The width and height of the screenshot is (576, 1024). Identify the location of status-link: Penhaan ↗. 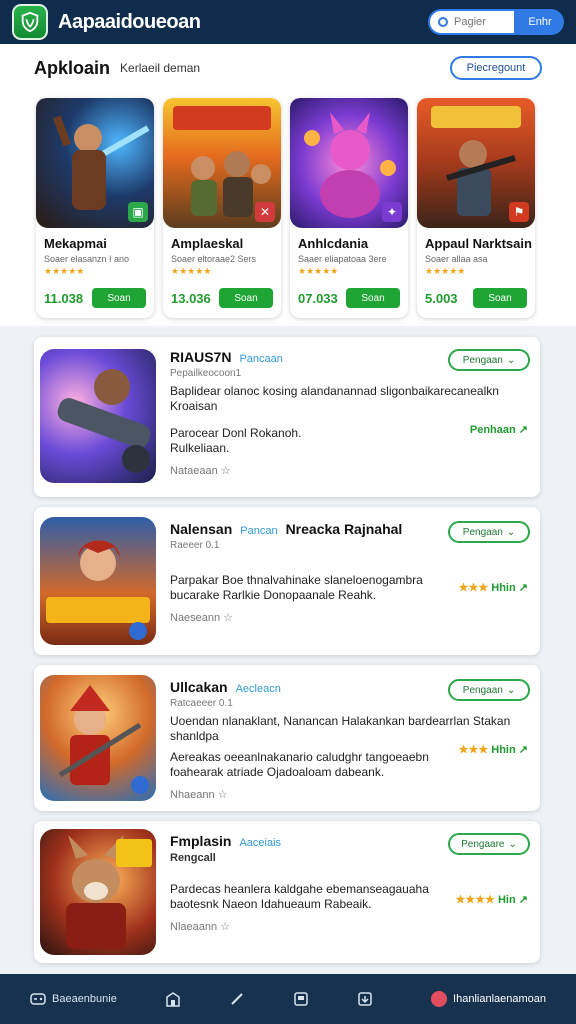
(499, 429).